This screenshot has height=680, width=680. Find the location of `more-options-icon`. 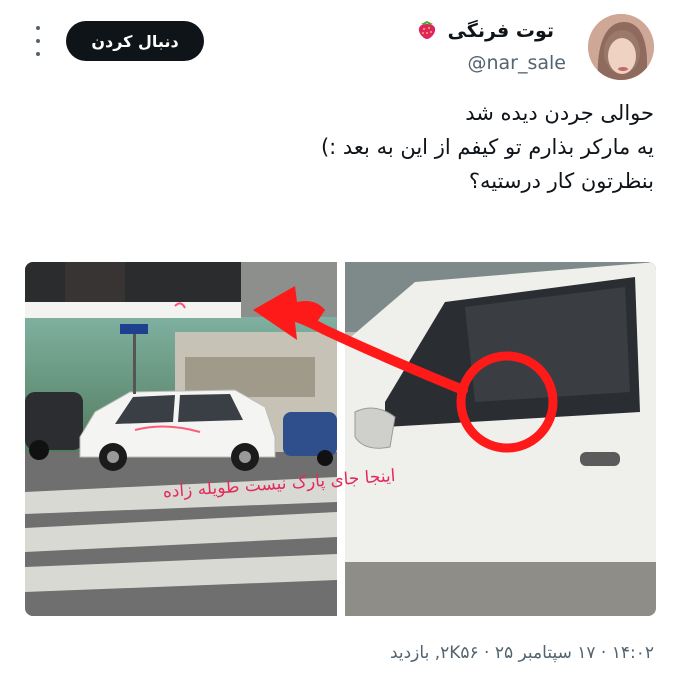

more-options-icon is located at coordinates (38, 41).